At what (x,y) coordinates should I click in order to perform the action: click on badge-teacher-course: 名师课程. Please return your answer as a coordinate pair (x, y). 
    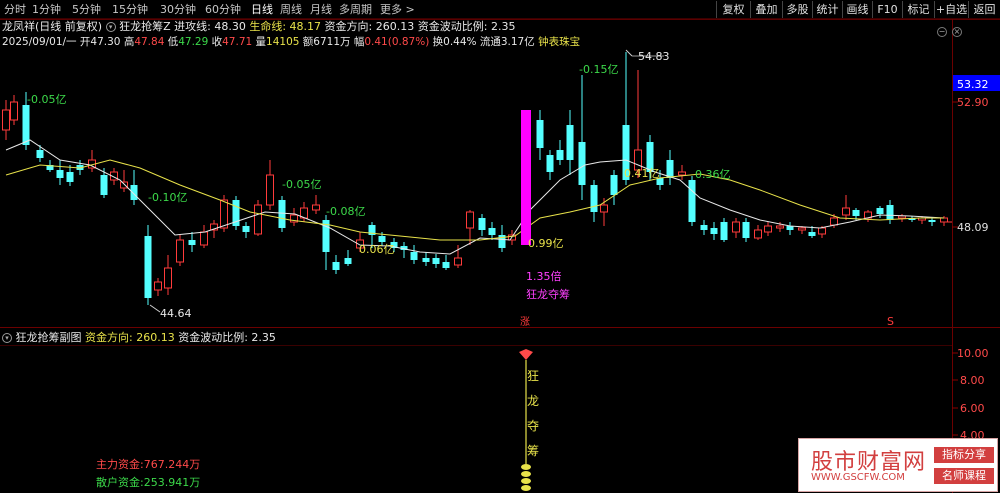
    Looking at the image, I should click on (964, 476).